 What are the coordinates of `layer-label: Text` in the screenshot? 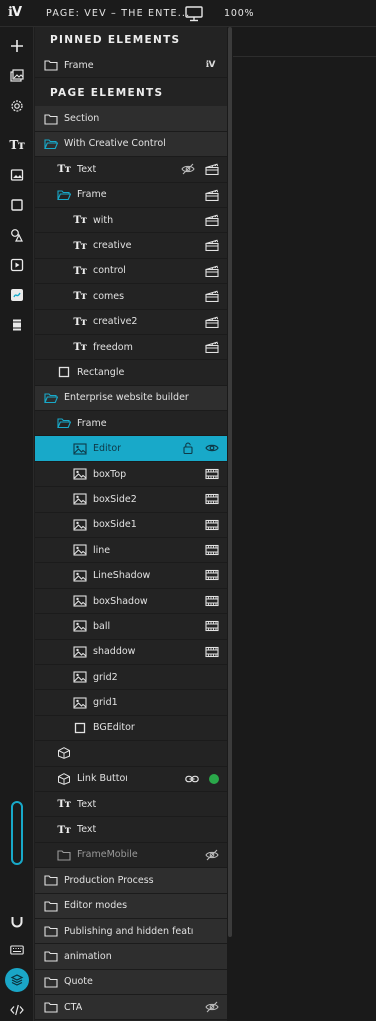 It's located at (87, 804).